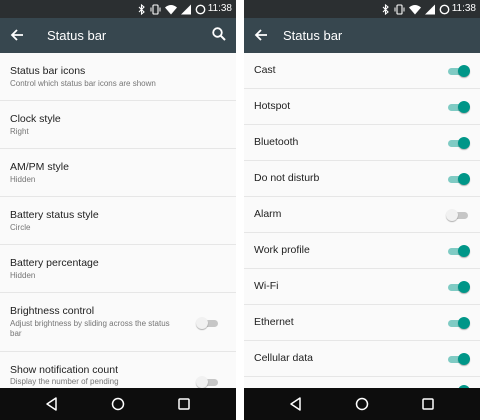 The image size is (480, 420). I want to click on toggle-label: Cellular data, so click(283, 358).